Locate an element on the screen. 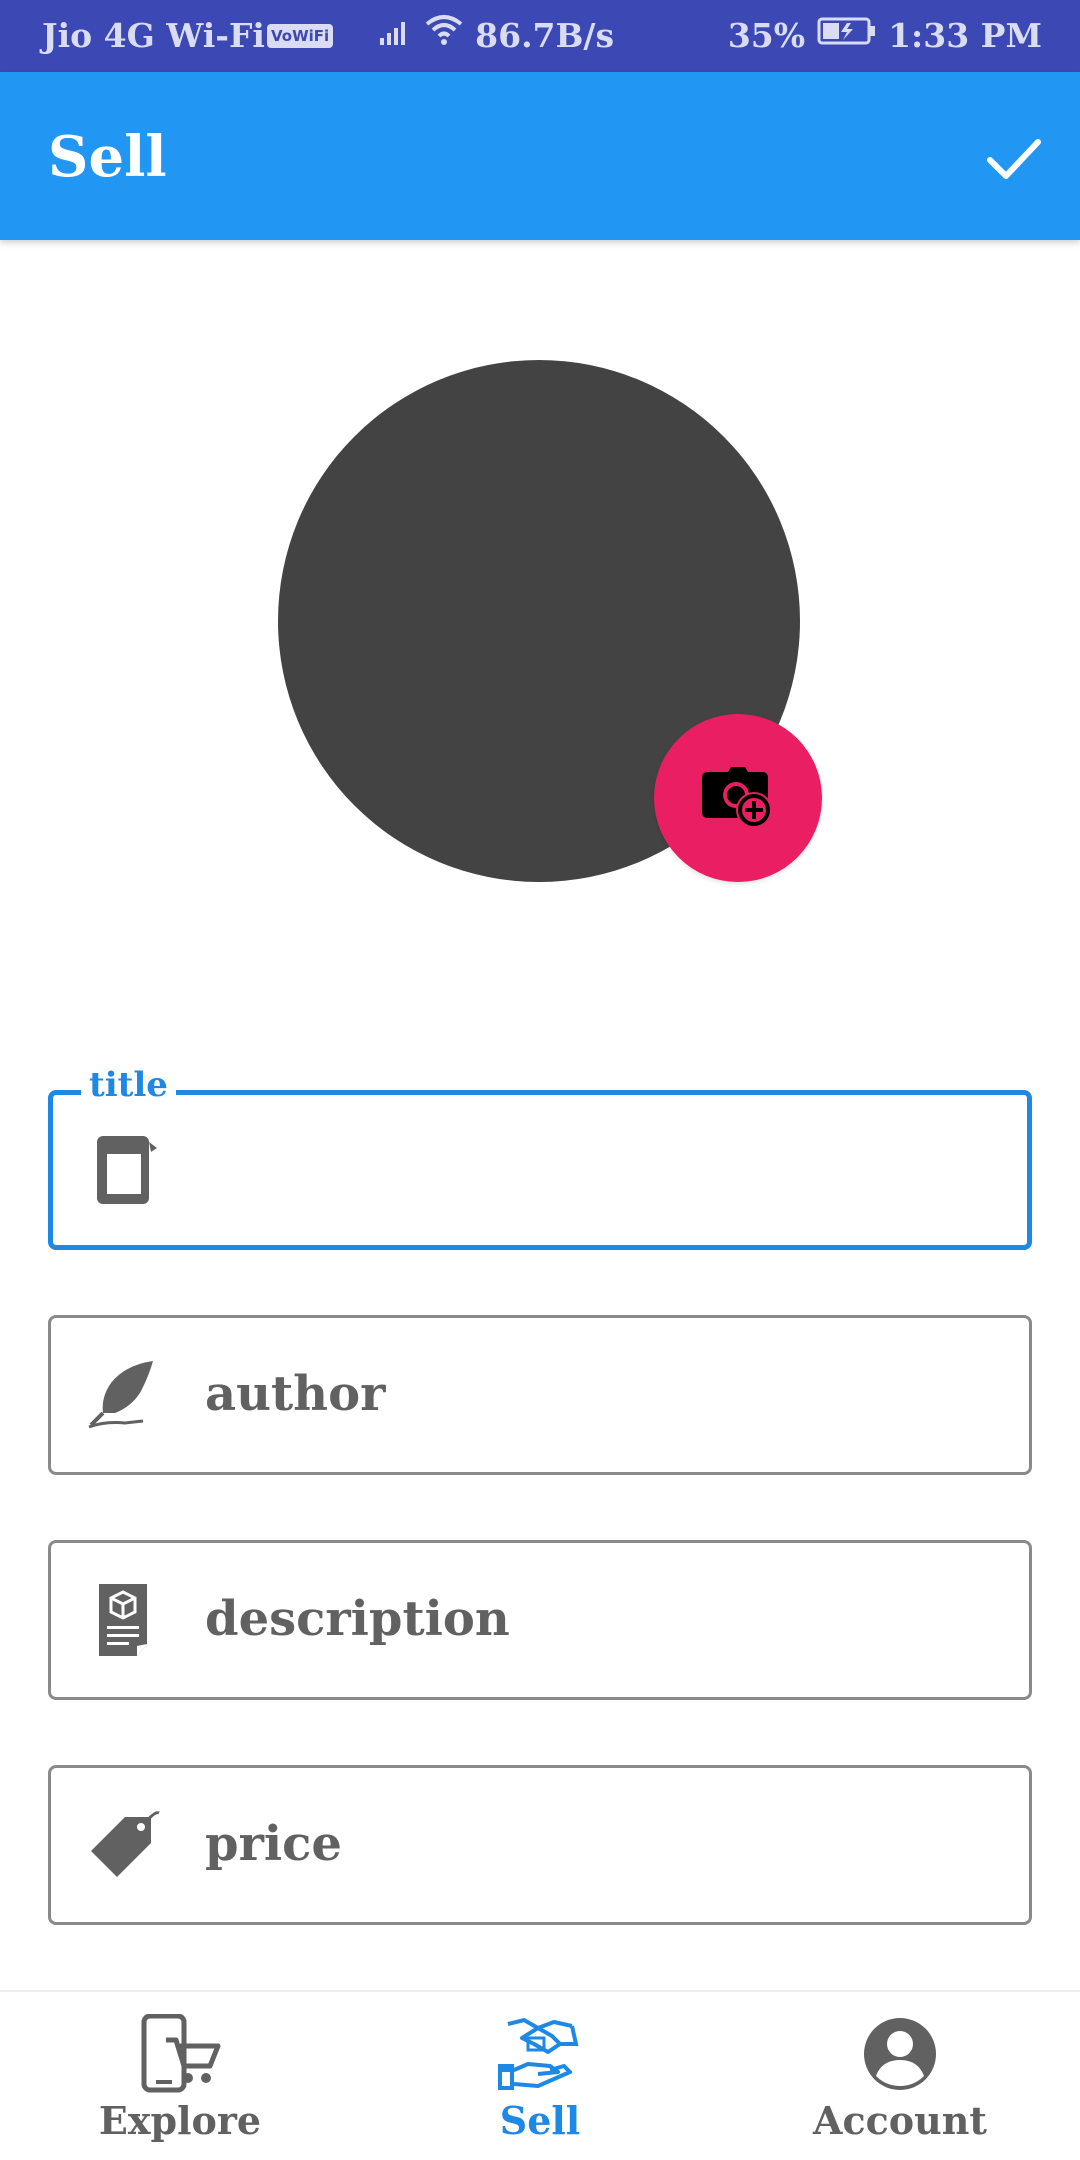 The width and height of the screenshot is (1080, 2160). status-left: Jio 4G Wi-Fi VoWiFi 86.7B/s is located at coordinates (328, 36).